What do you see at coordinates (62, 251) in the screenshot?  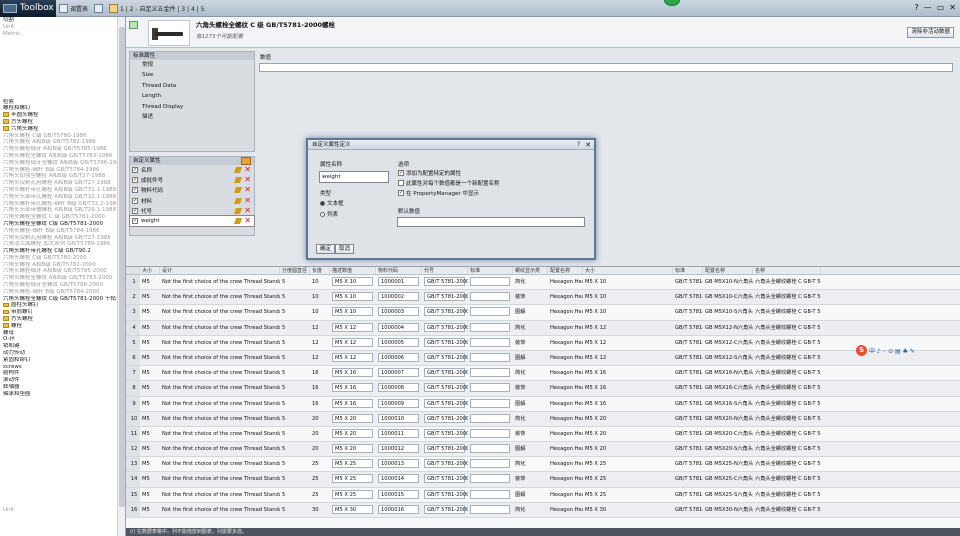 I see `tree-item: 六角头螺杆带孔螺栓 C级 GB/T90.2` at bounding box center [62, 251].